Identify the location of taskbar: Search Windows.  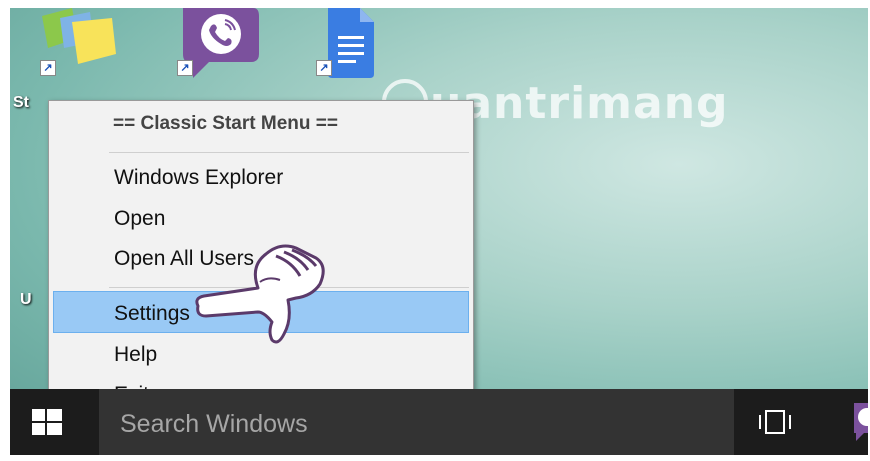
(439, 422).